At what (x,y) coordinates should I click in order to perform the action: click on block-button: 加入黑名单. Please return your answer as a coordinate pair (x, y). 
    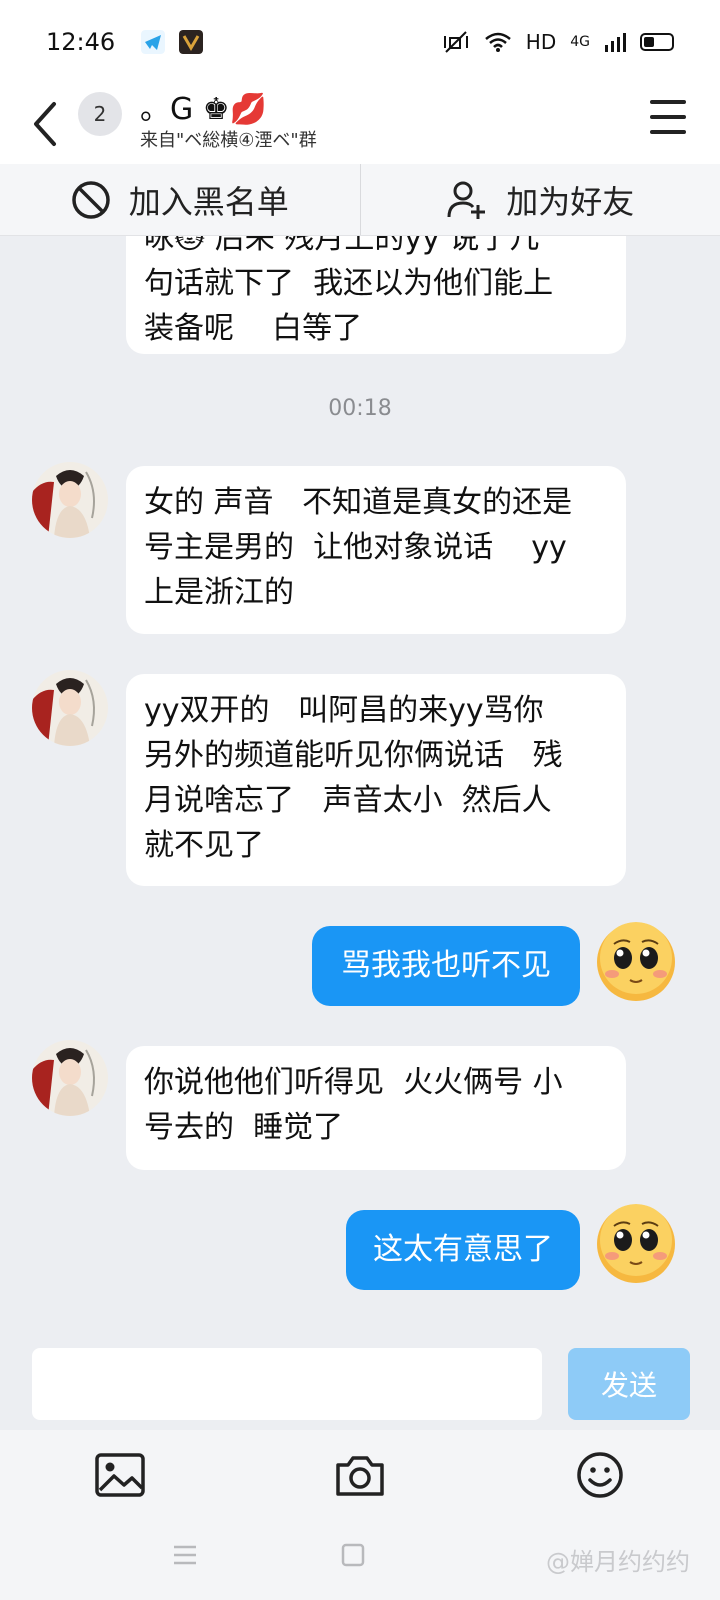
    Looking at the image, I should click on (180, 199).